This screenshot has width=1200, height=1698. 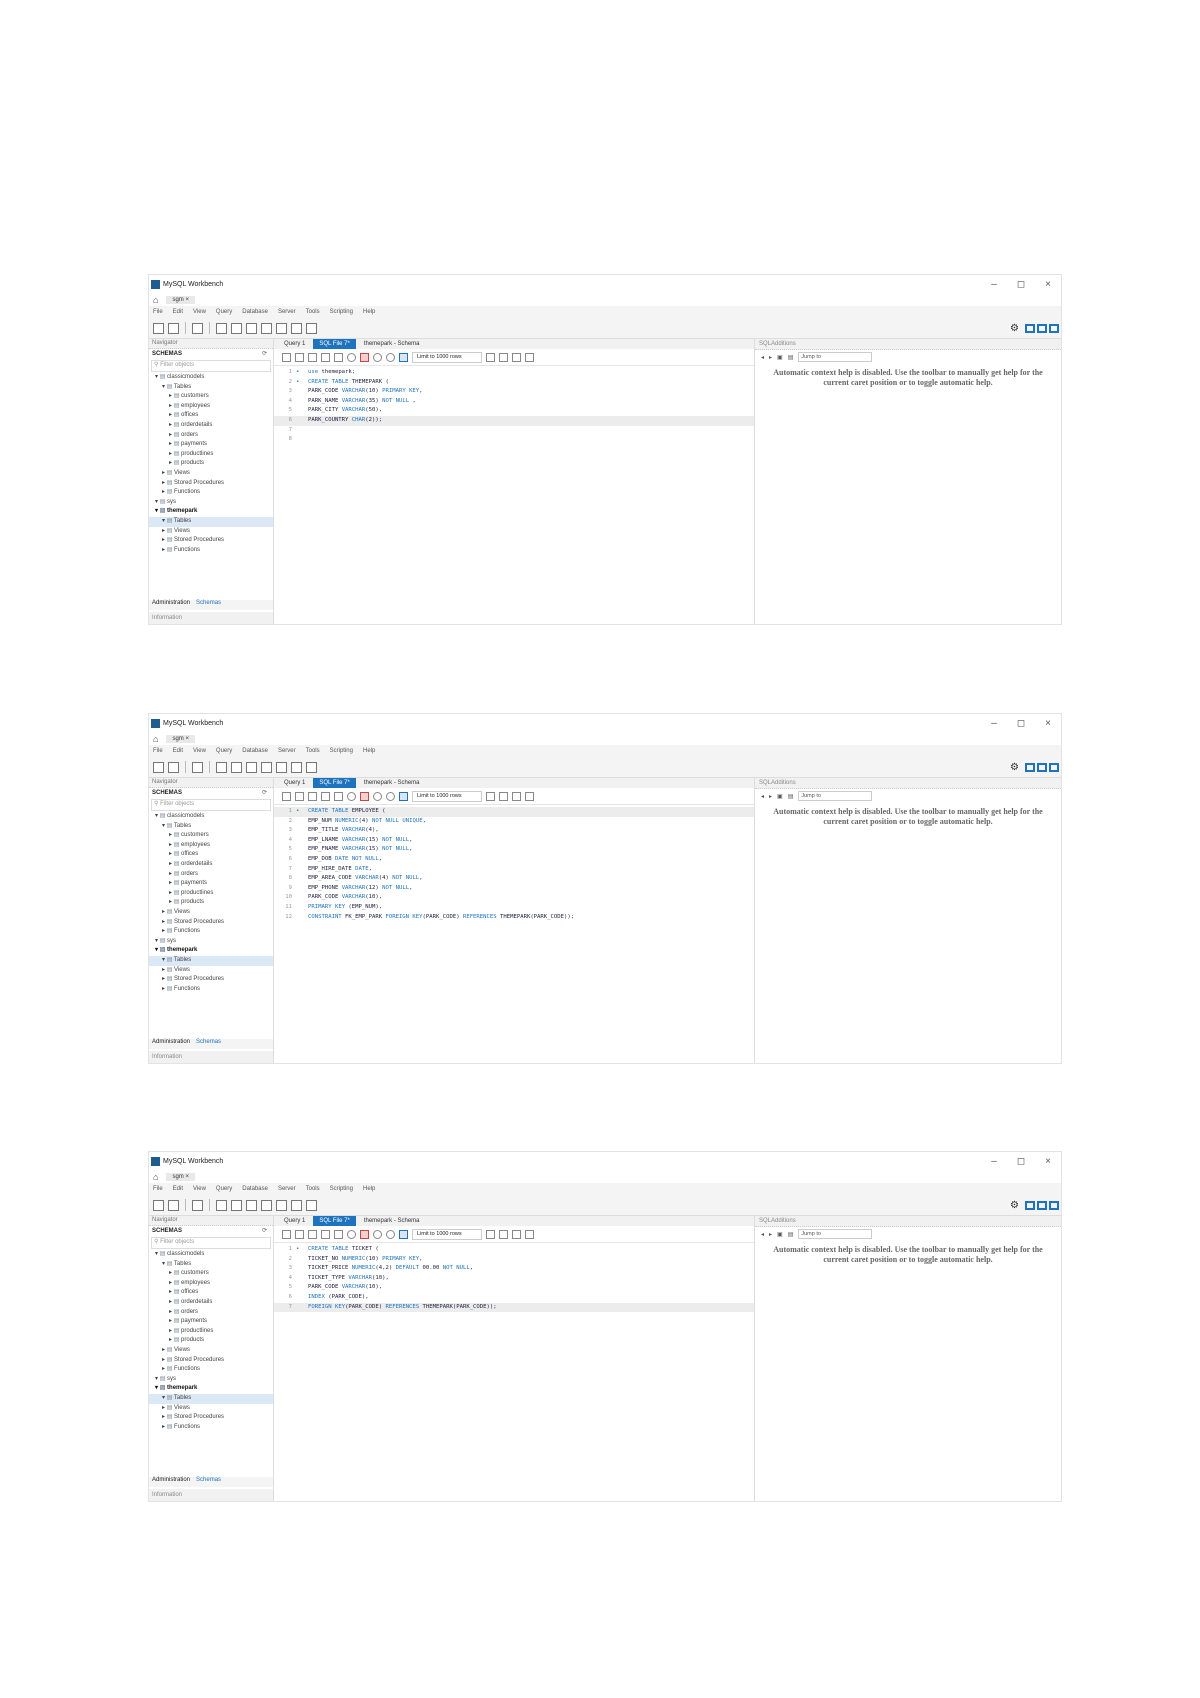 What do you see at coordinates (211, 875) in the screenshot?
I see `tree-item: ▸ ▤ orders` at bounding box center [211, 875].